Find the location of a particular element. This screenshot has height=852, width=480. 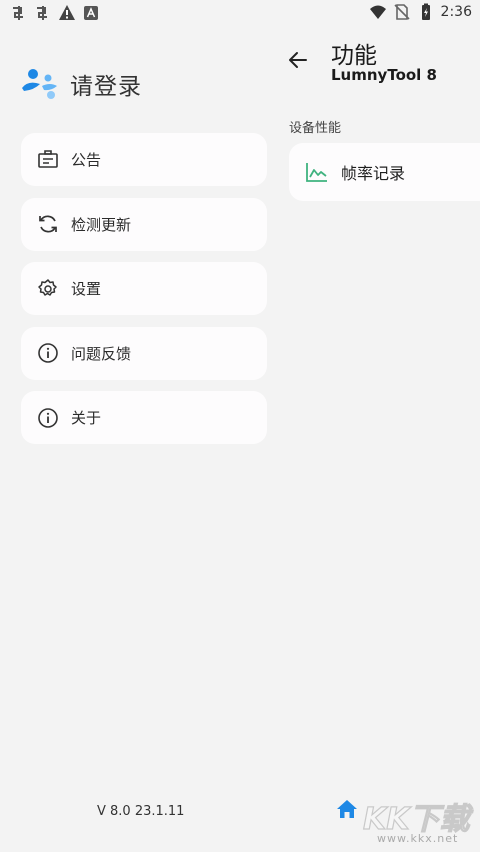

menu-item-feedback: 问题反馈 is located at coordinates (144, 353).